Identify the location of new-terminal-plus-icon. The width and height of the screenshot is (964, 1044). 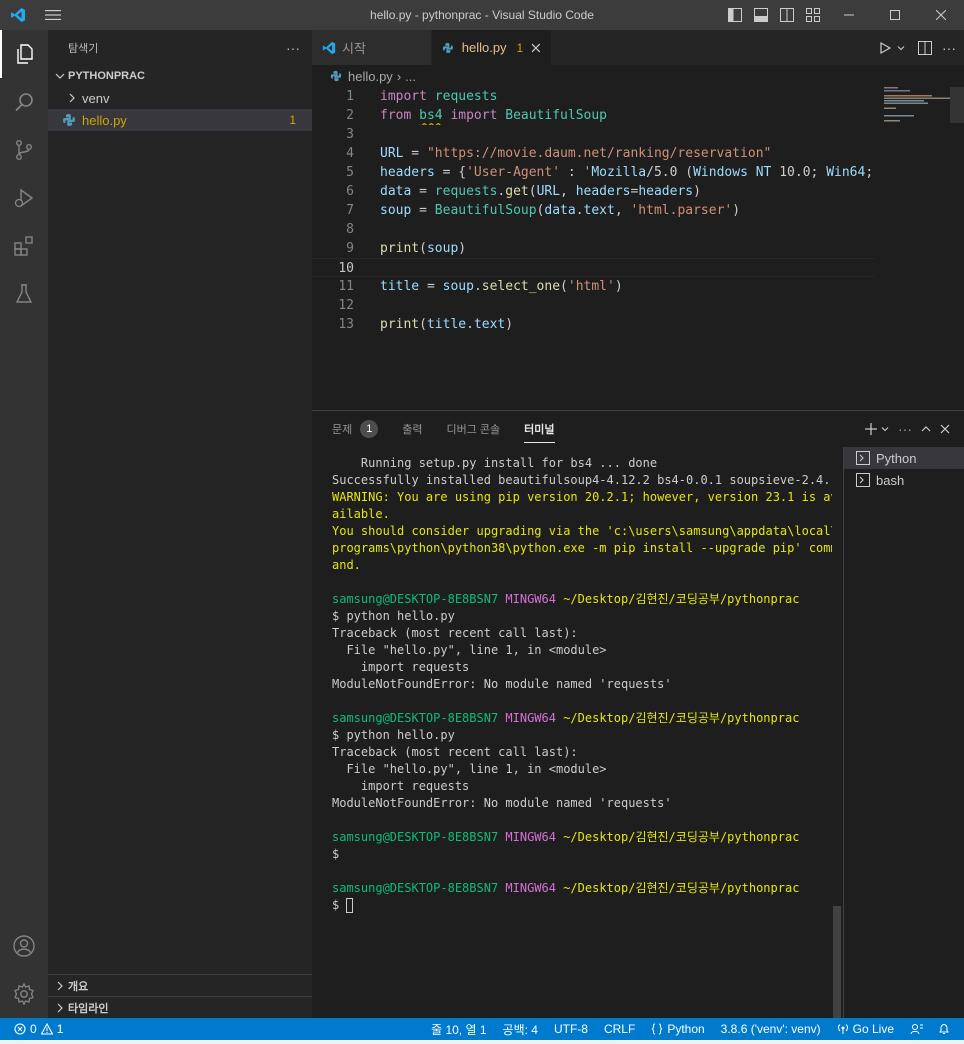
(871, 429).